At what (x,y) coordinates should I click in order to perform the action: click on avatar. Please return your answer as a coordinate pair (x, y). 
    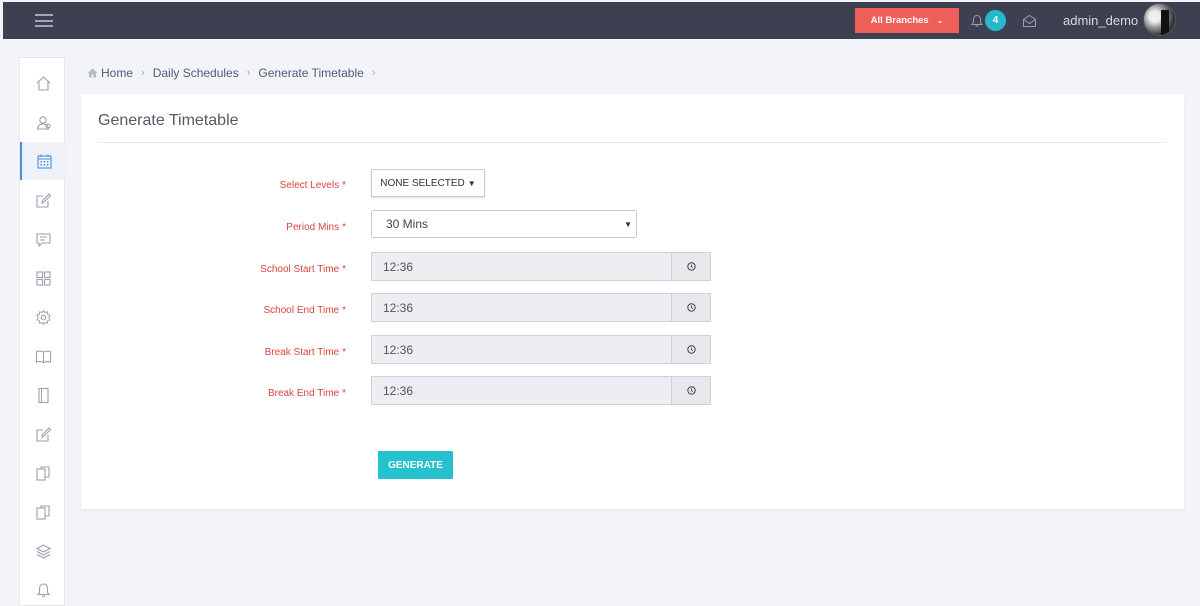
    Looking at the image, I should click on (1159, 19).